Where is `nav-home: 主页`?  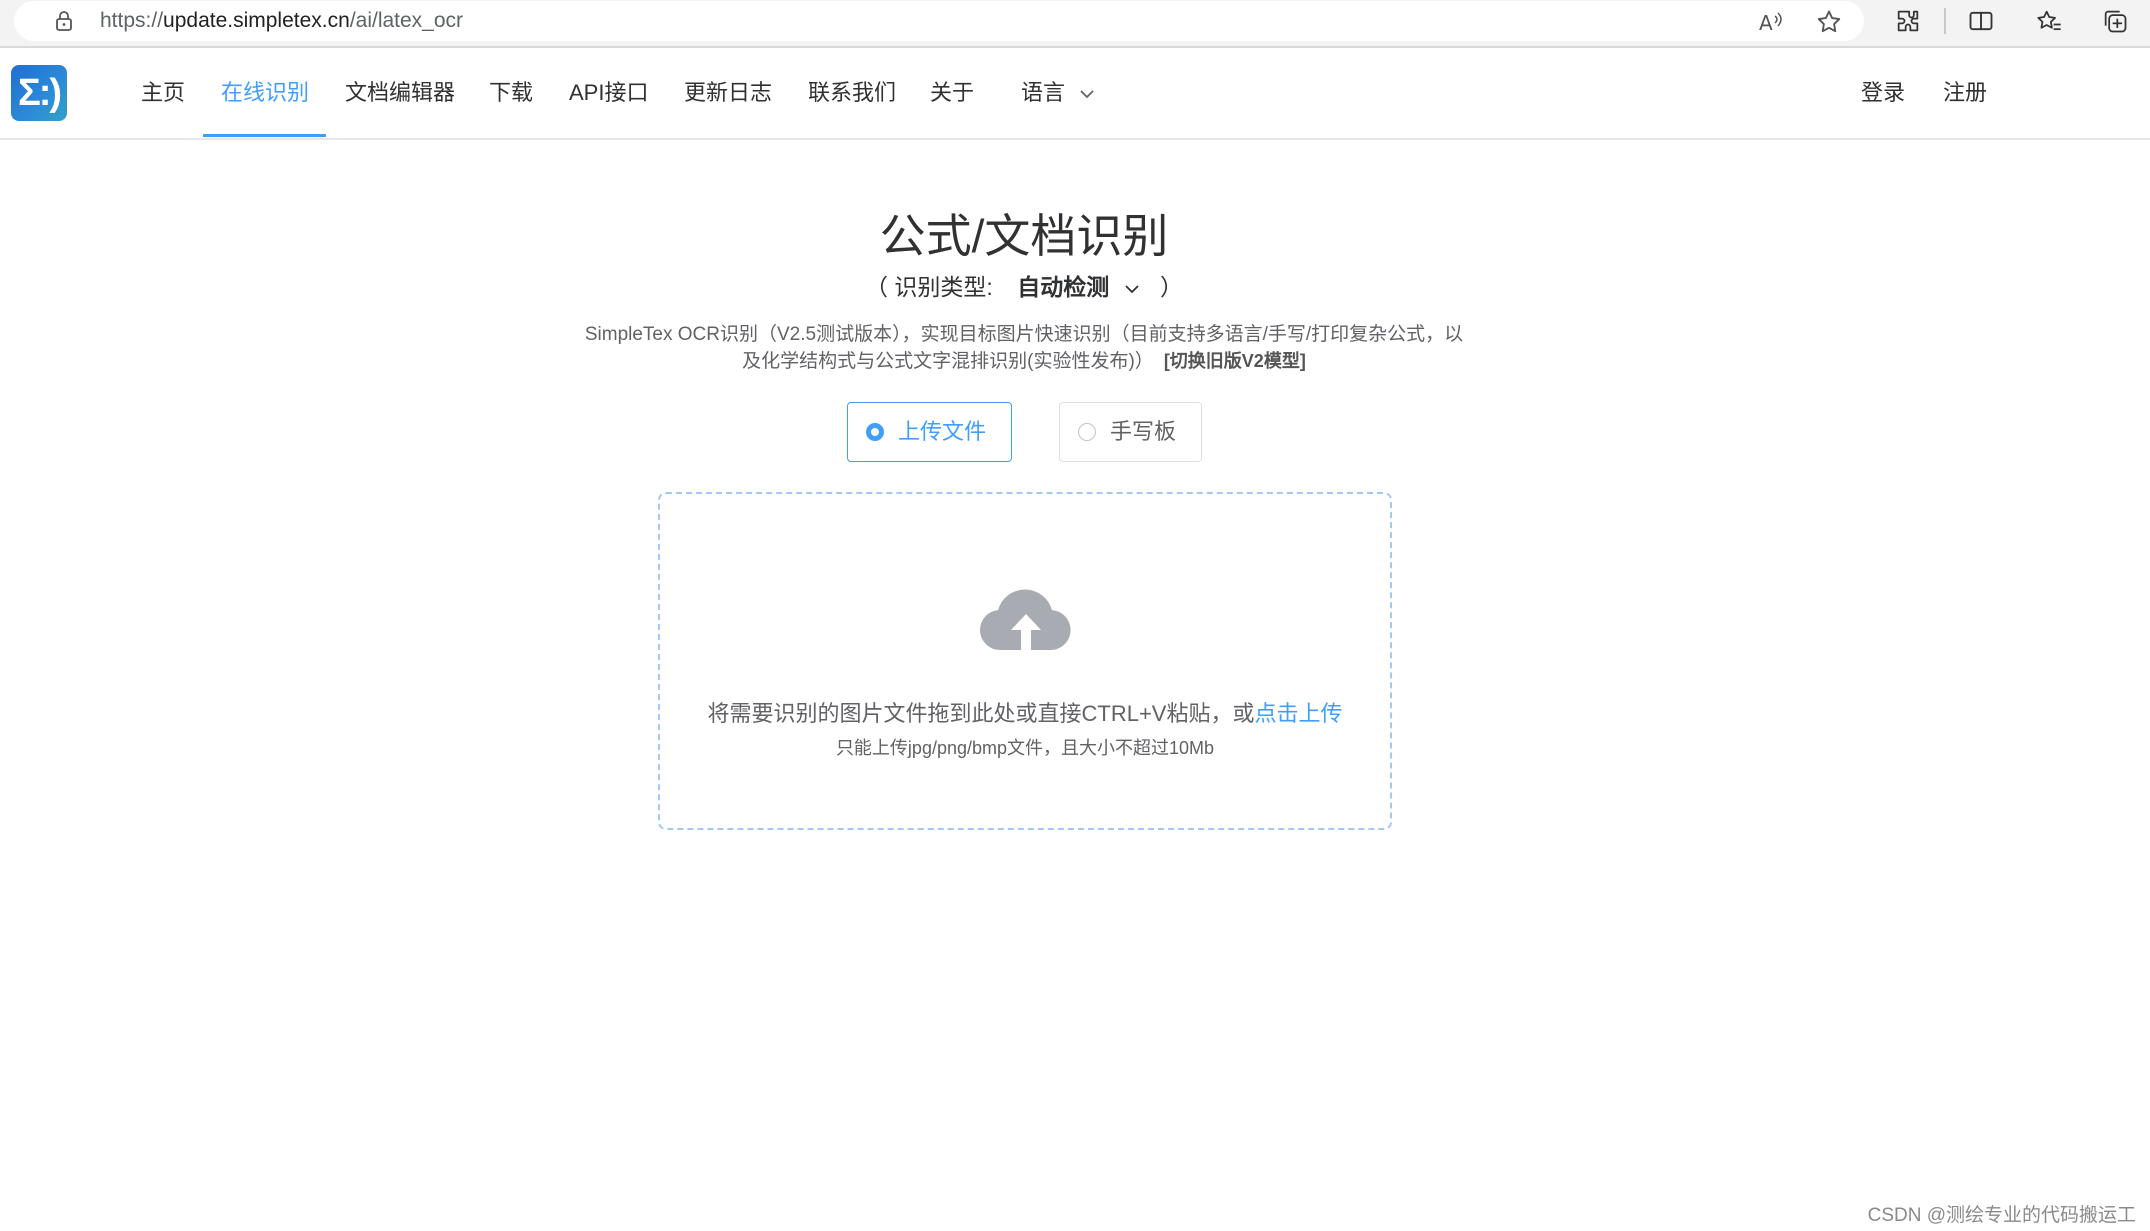 nav-home: 主页 is located at coordinates (163, 93).